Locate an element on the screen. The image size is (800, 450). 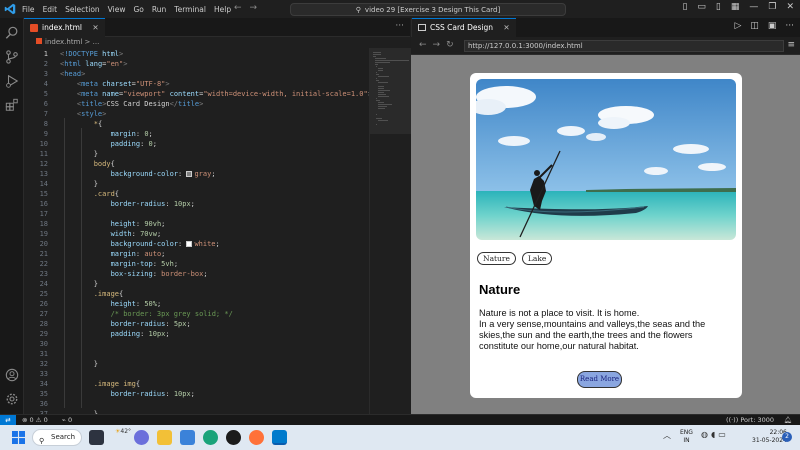
minimize-icon: — is located at coordinates (753, 7).